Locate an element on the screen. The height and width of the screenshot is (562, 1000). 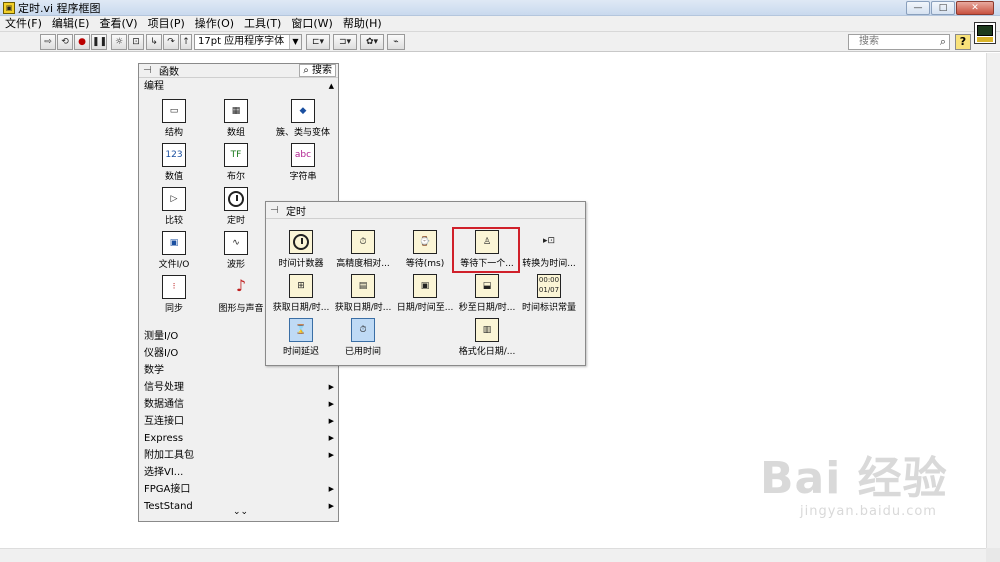
tile-boolean: TF 布尔 is located at coordinates (236, 164).